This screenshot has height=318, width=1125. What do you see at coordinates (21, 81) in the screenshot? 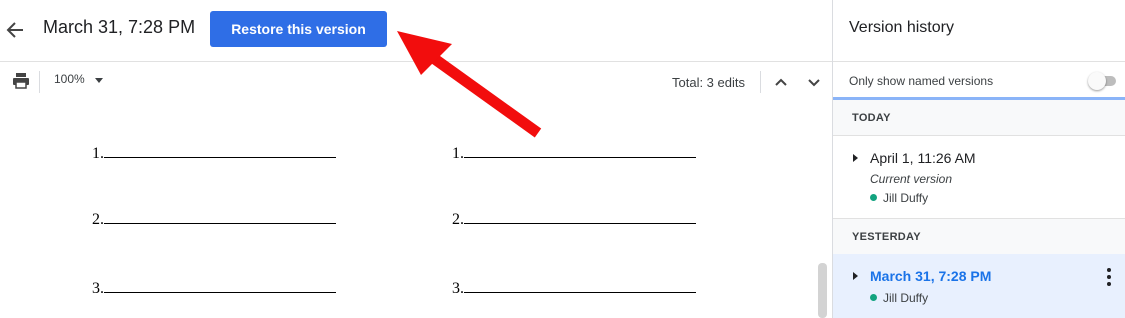
I see `print-icon` at bounding box center [21, 81].